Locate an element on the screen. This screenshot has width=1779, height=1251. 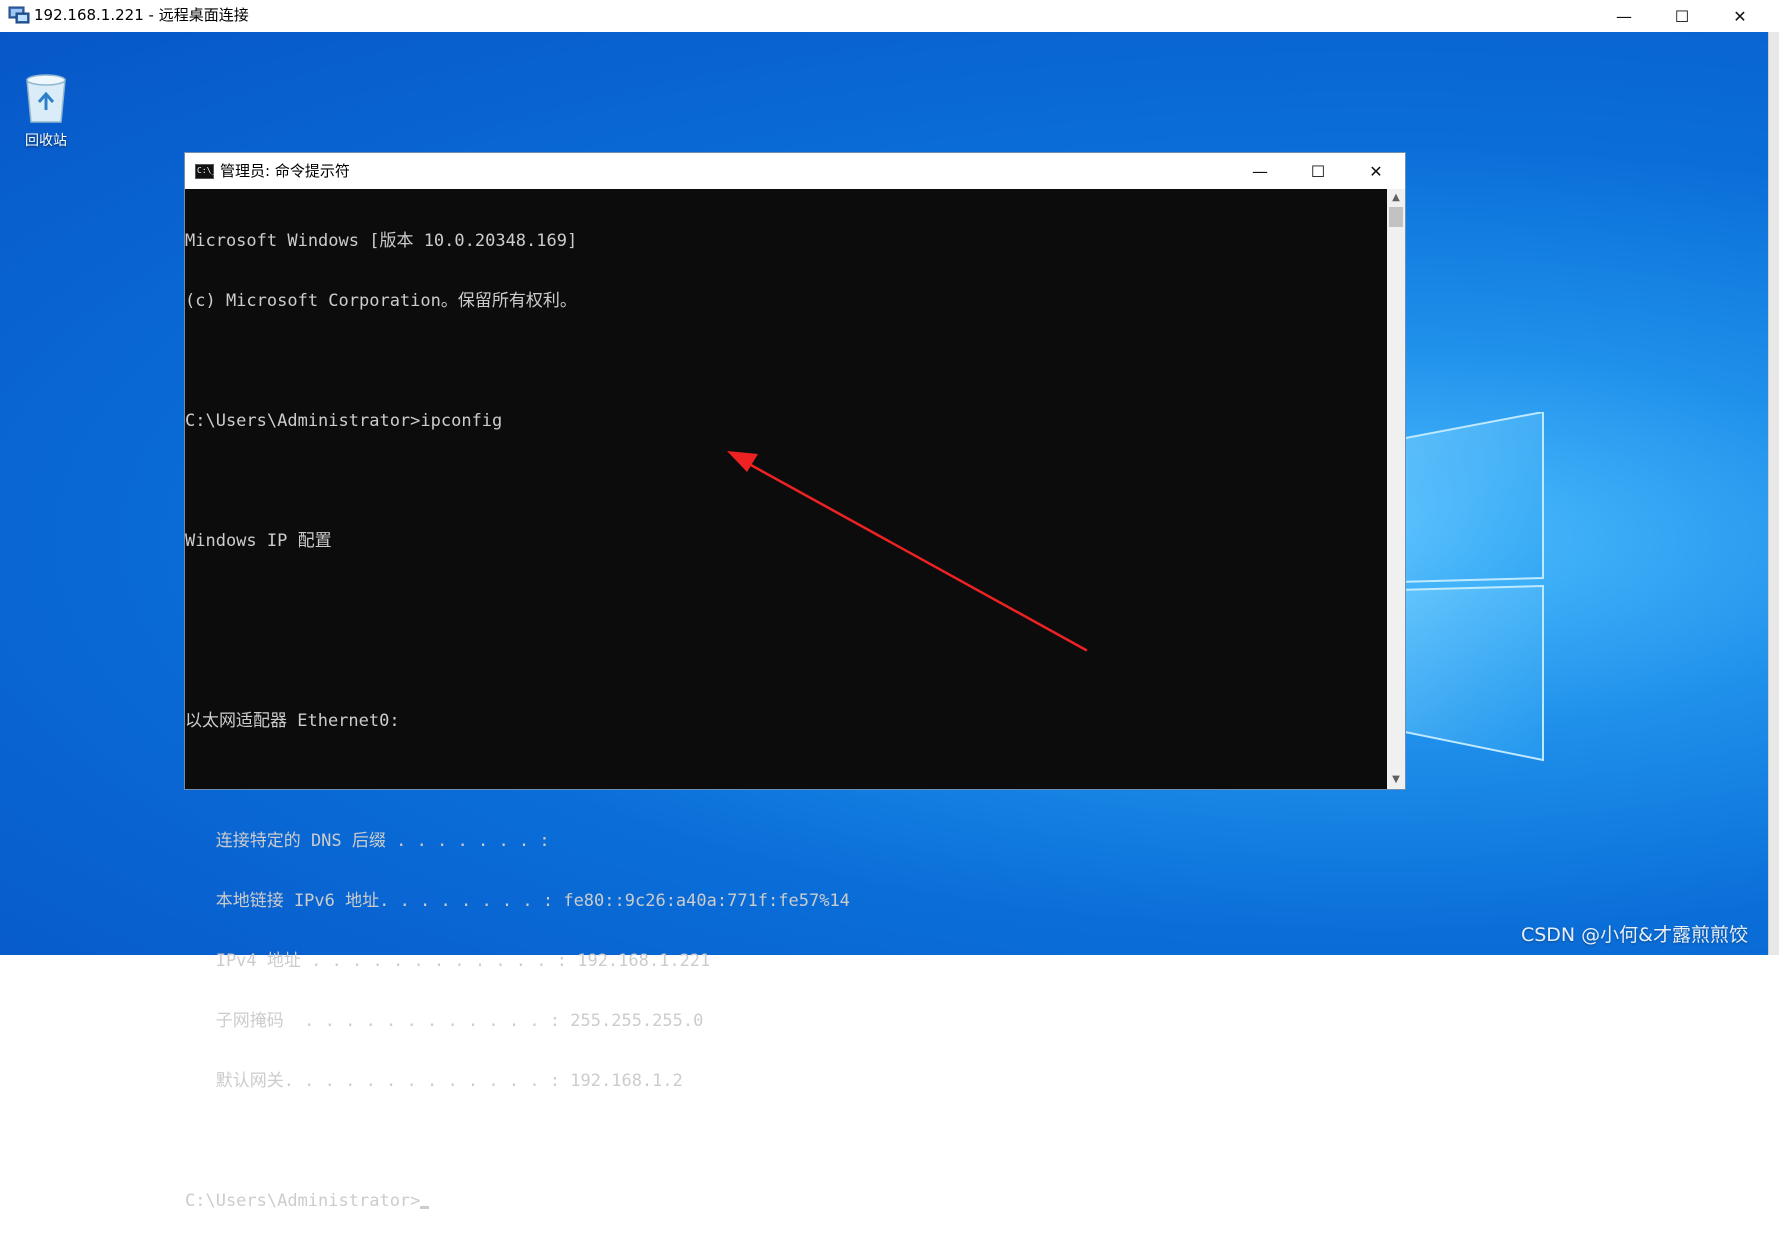
rdp-right-scroll-edge is located at coordinates (1773, 493).